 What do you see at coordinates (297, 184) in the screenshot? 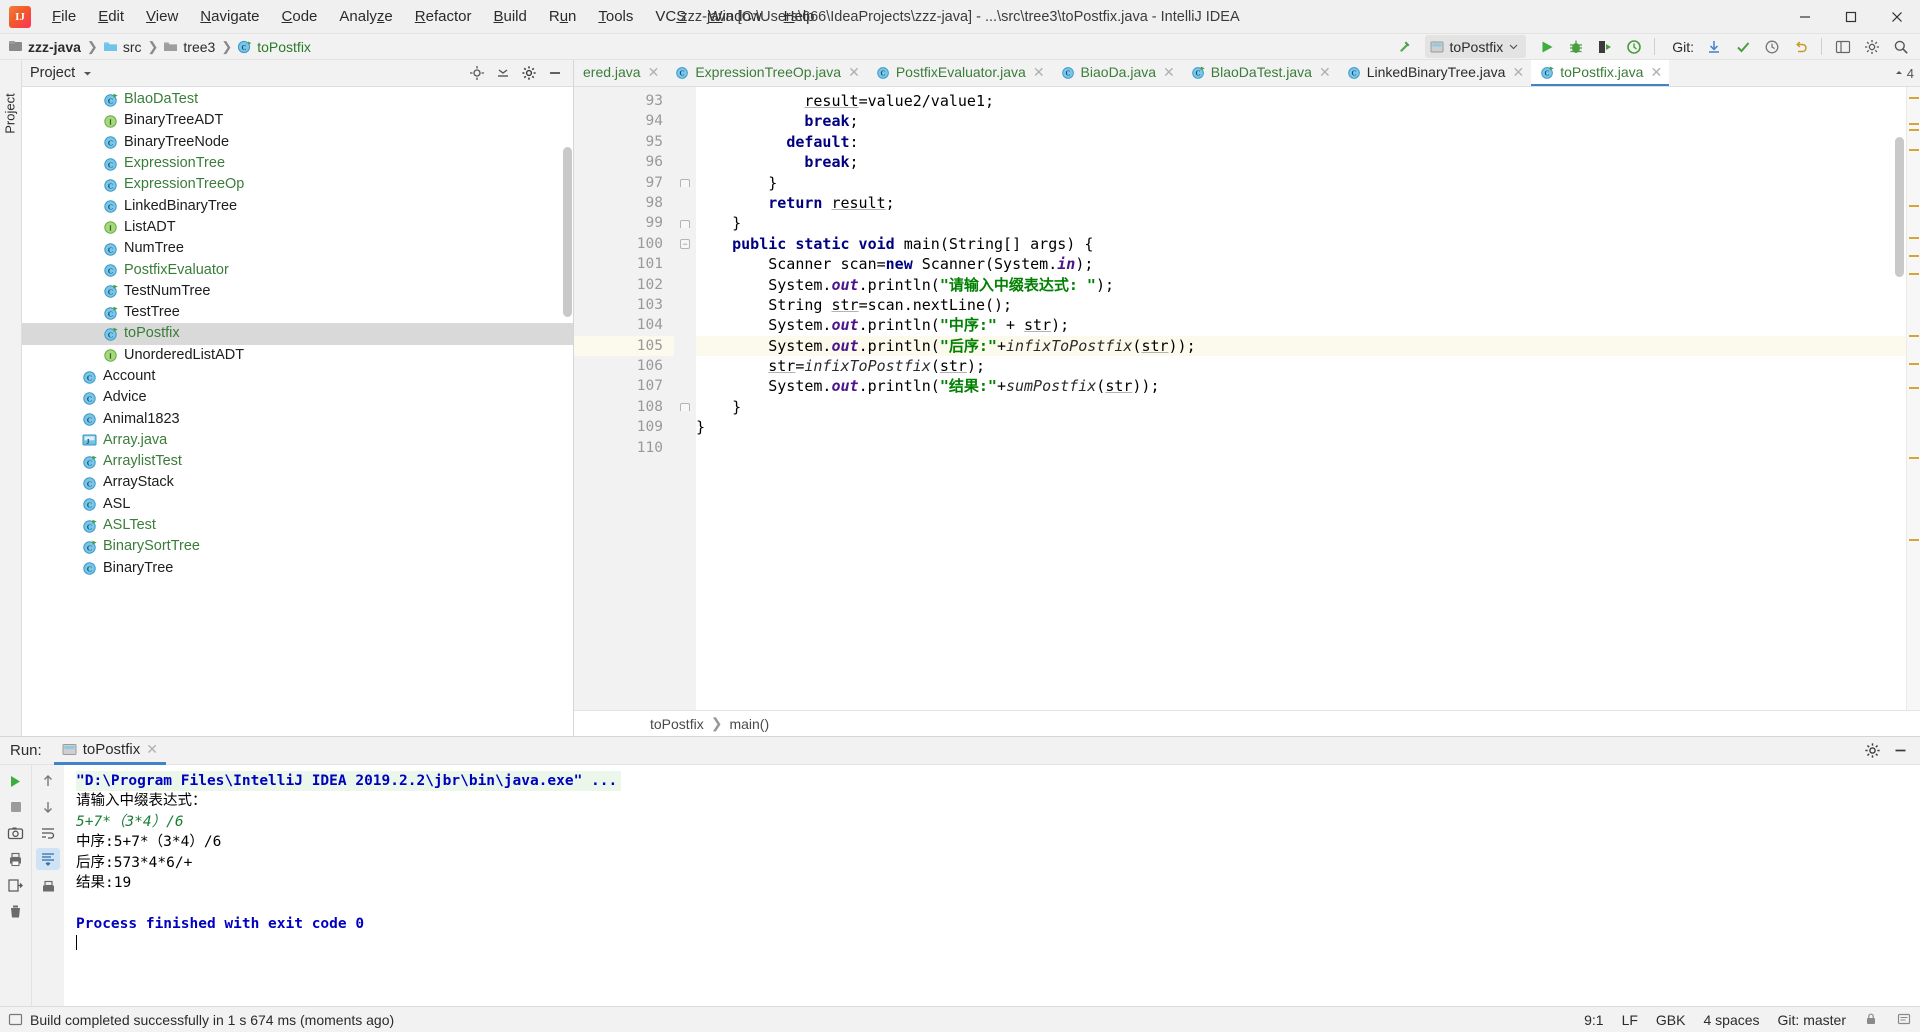
I see `tree-item-expressiontreeop: C ExpressionTreeOp` at bounding box center [297, 184].